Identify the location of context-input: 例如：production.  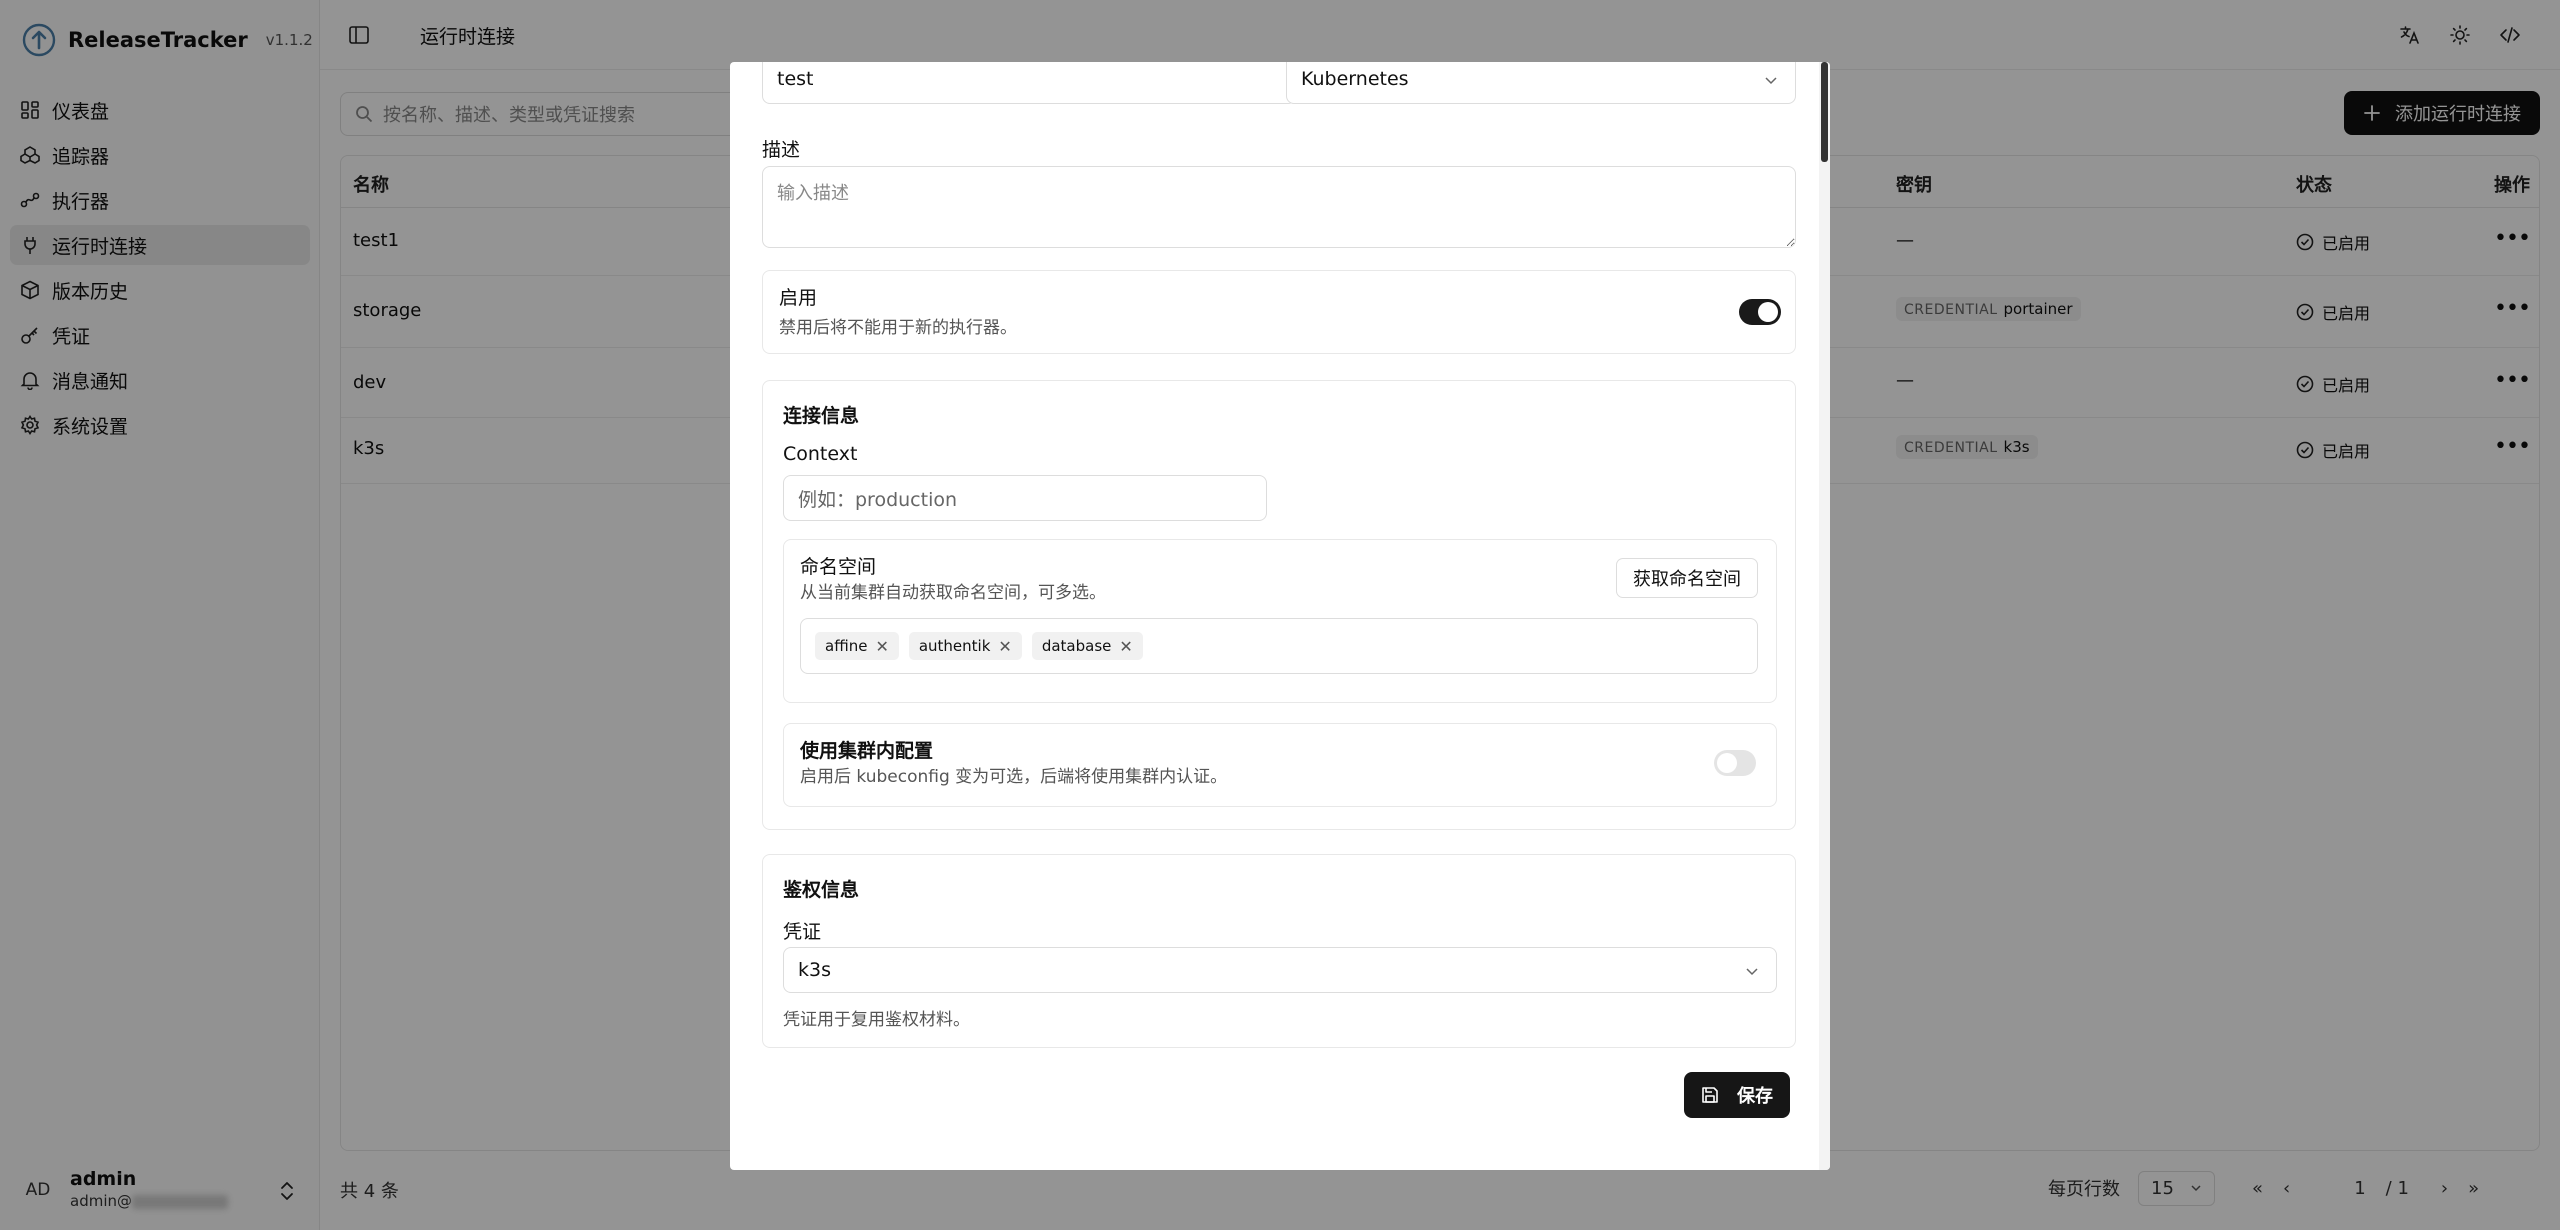
(1025, 498).